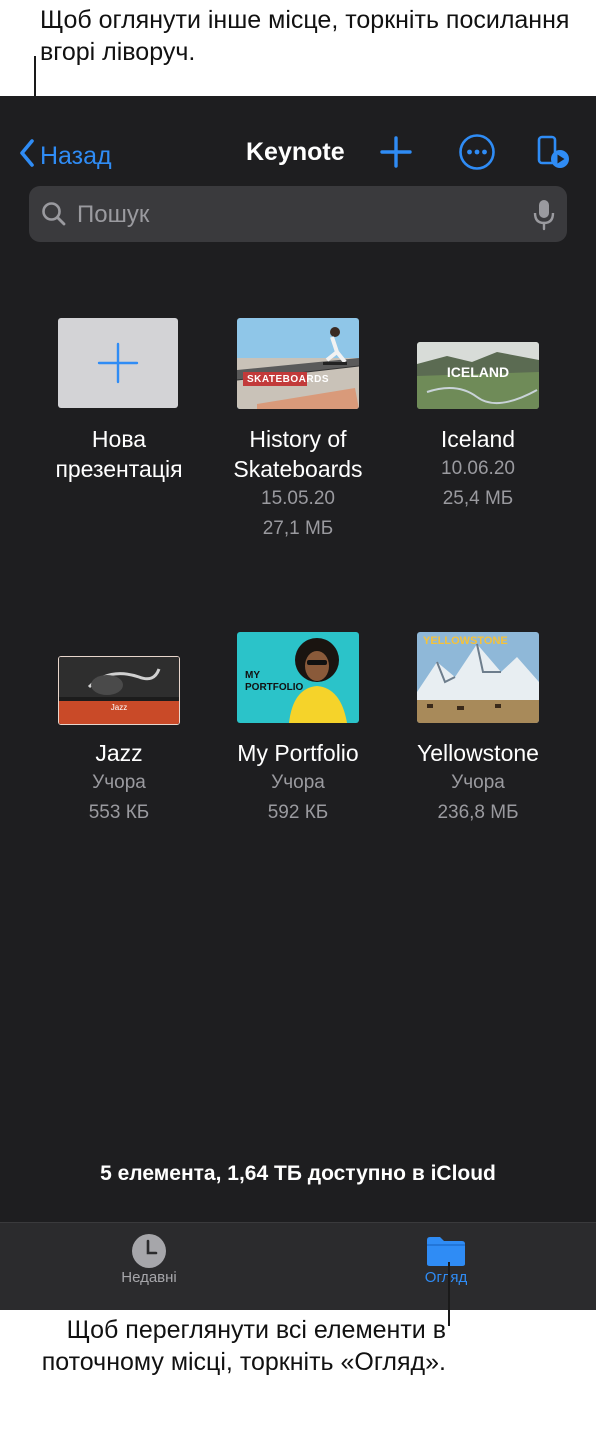 The height and width of the screenshot is (1444, 596). I want to click on iceland-thumbnail: ICELAND, so click(478, 375).